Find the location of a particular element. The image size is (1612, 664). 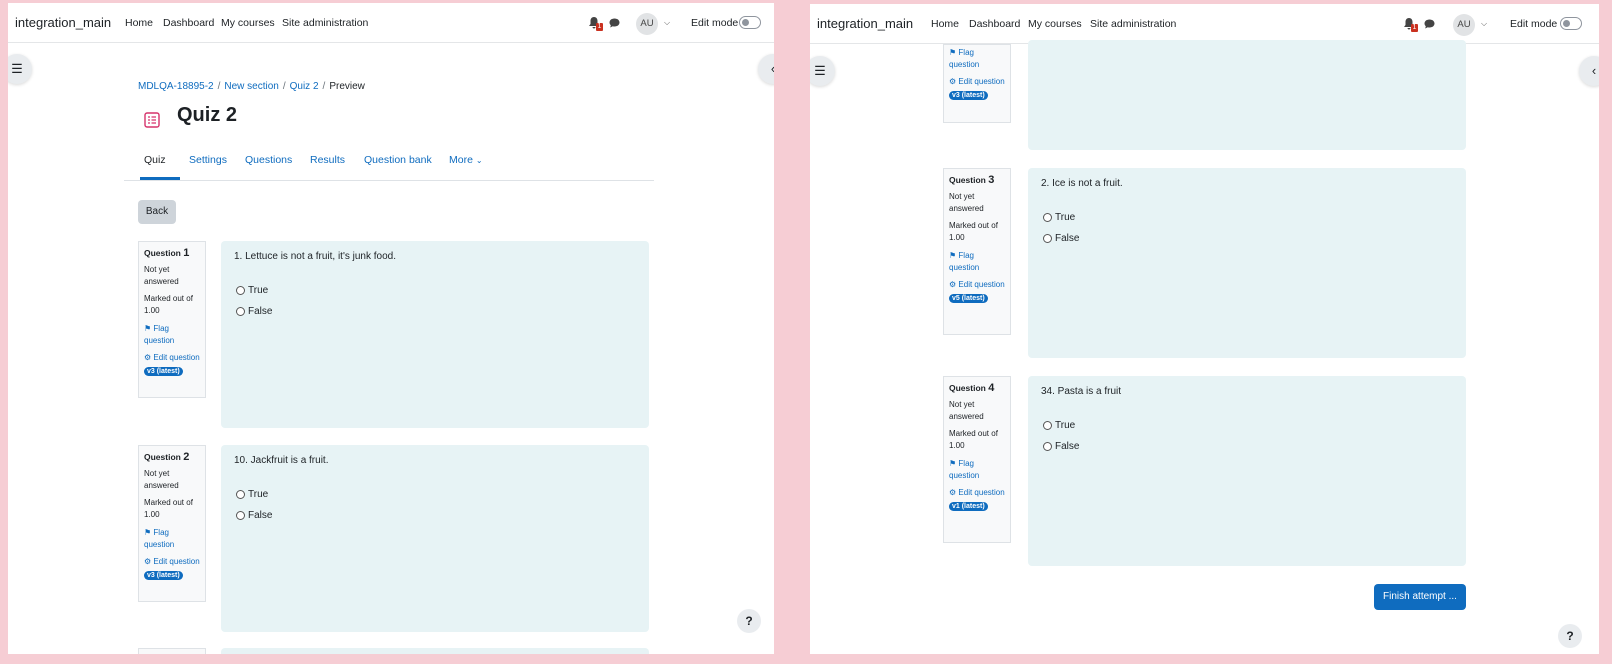

tab-settings: Settings is located at coordinates (208, 160).